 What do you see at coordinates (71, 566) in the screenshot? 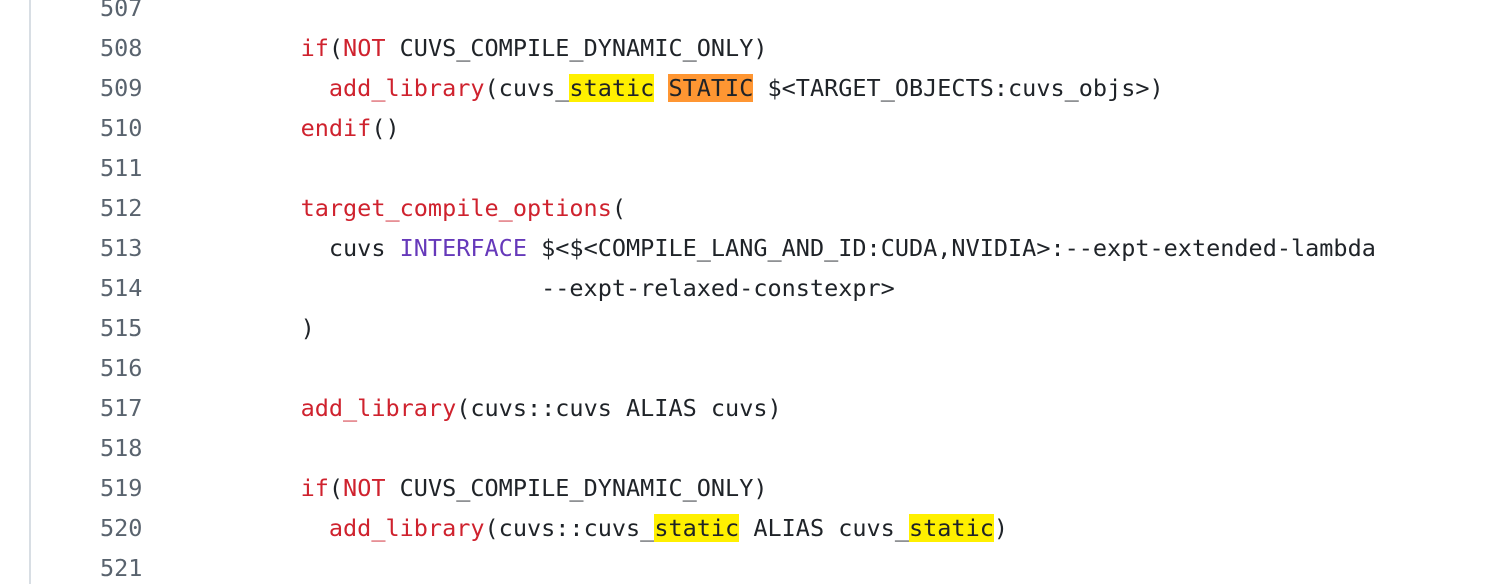
I see `line-number: 521` at bounding box center [71, 566].